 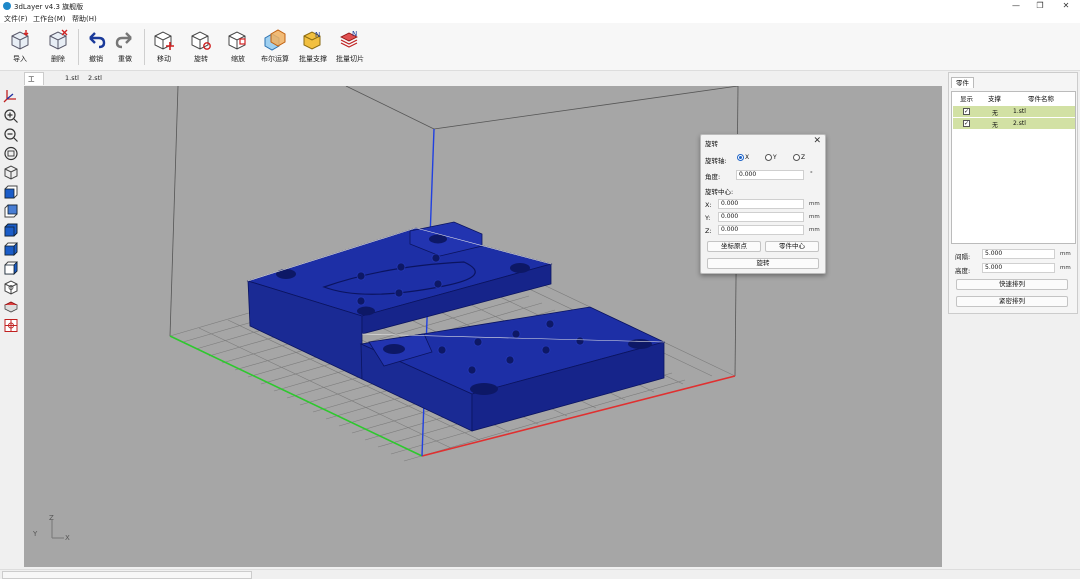 What do you see at coordinates (72, 78) in the screenshot?
I see `tab-1-stl: 1.stl` at bounding box center [72, 78].